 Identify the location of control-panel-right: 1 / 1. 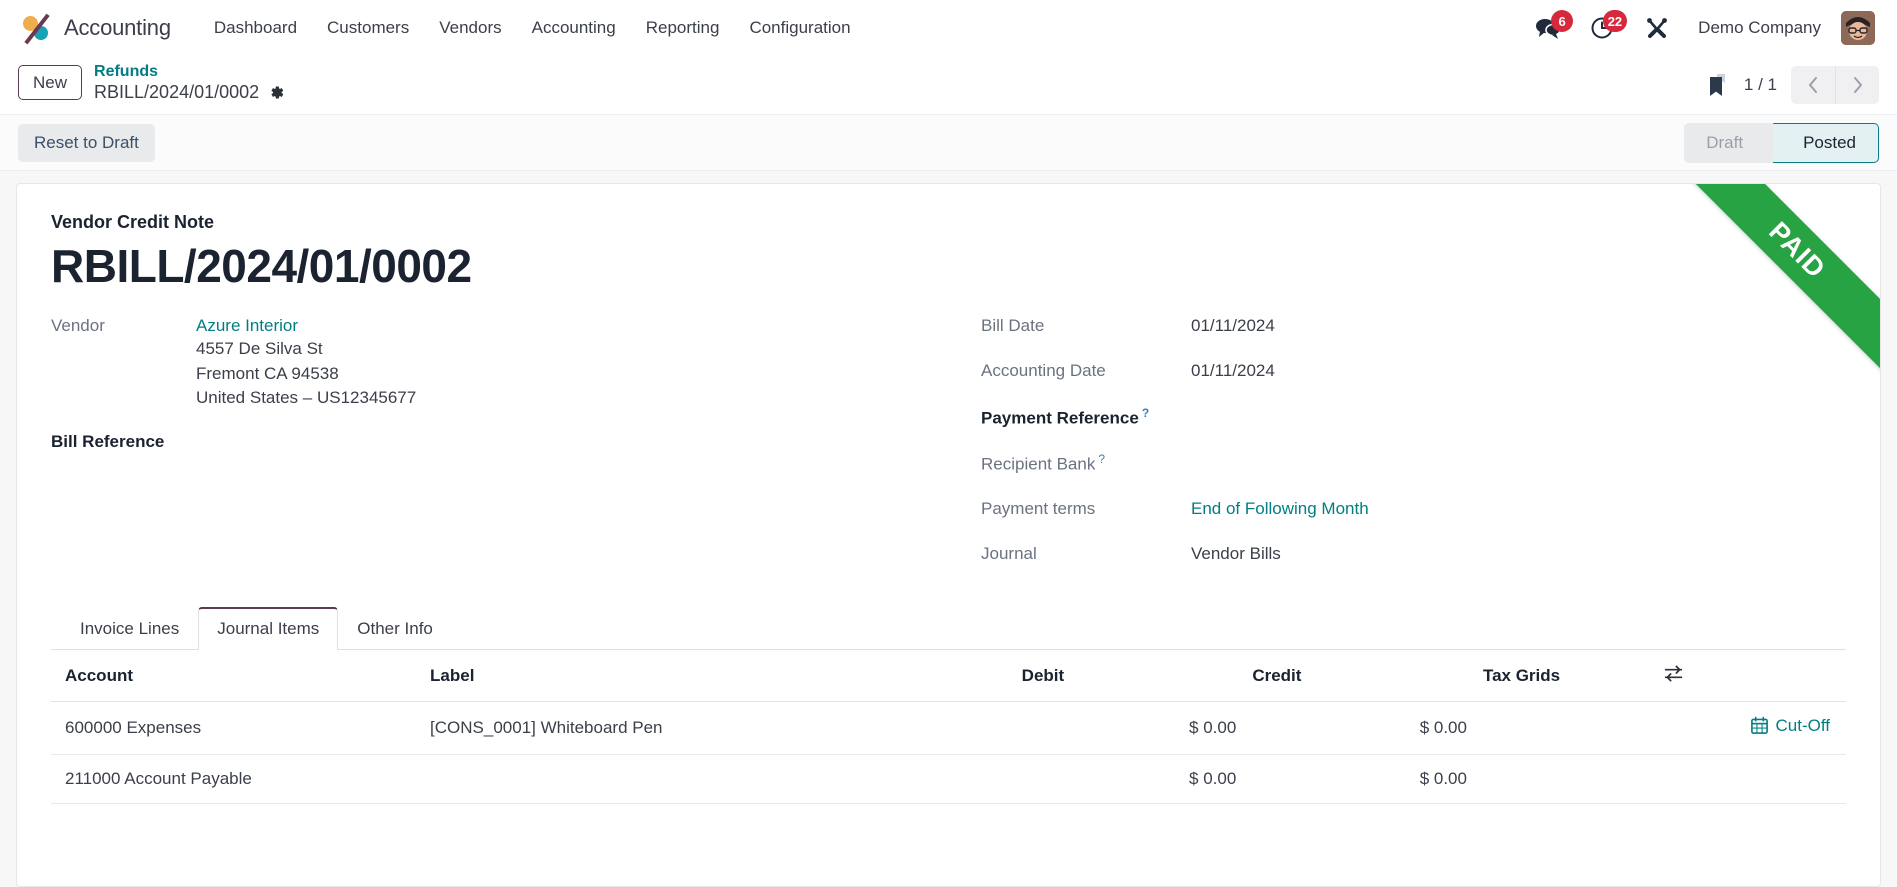
(1792, 83).